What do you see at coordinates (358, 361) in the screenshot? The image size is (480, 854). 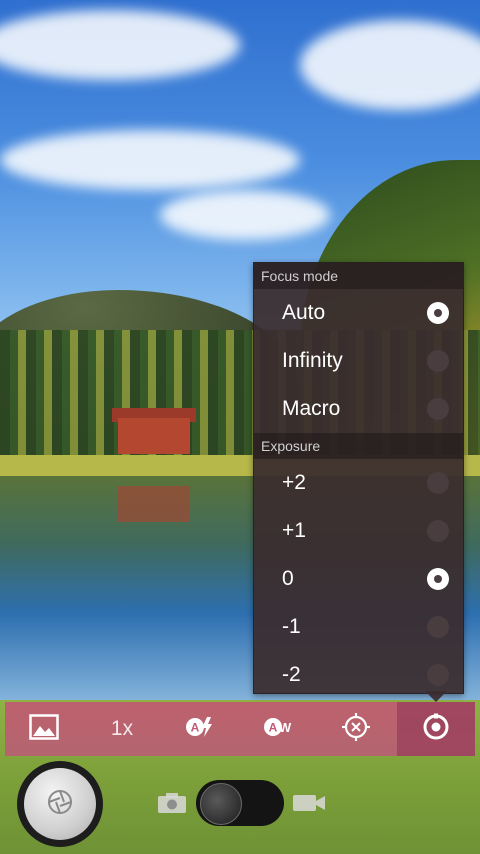 I see `focus-option-infinity: Infinity` at bounding box center [358, 361].